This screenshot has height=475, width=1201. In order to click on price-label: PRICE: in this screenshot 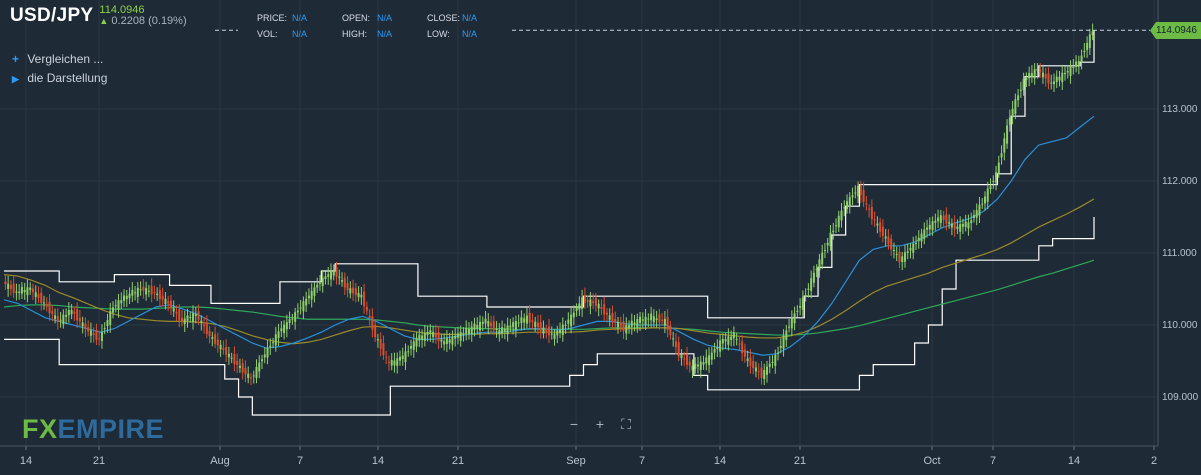, I will do `click(272, 18)`.